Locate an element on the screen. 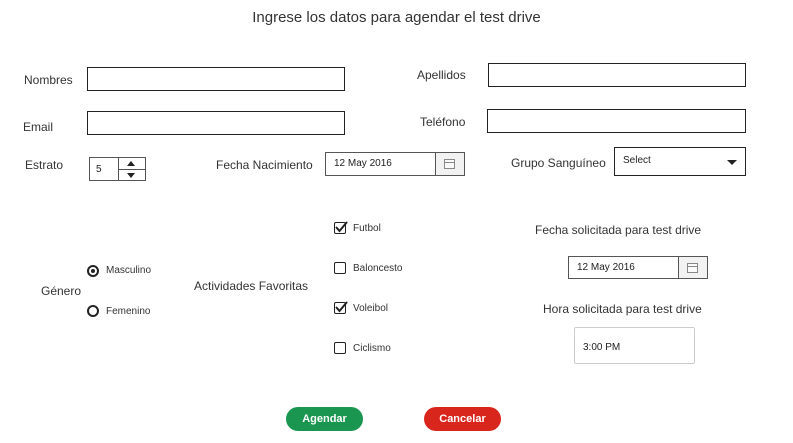 This screenshot has height=443, width=793. checkbox-voleibol is located at coordinates (341, 307).